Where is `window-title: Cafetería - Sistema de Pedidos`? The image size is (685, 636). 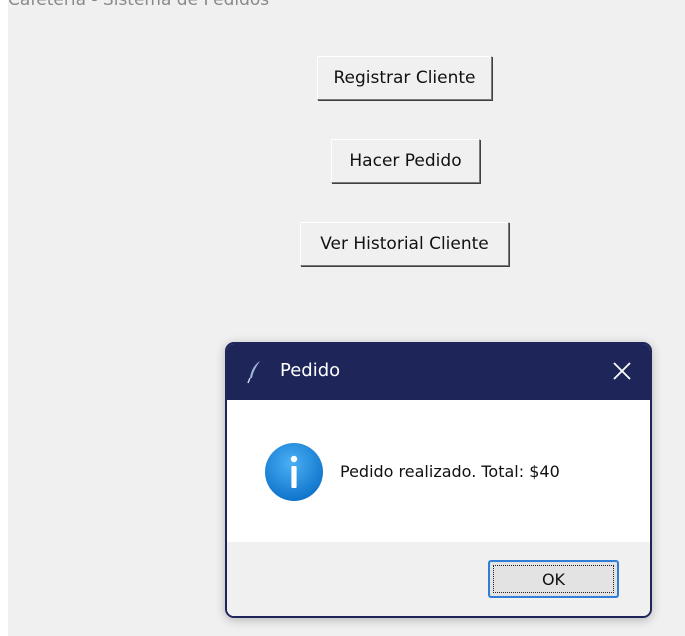
window-title: Cafetería - Sistema de Pedidos is located at coordinates (139, 5).